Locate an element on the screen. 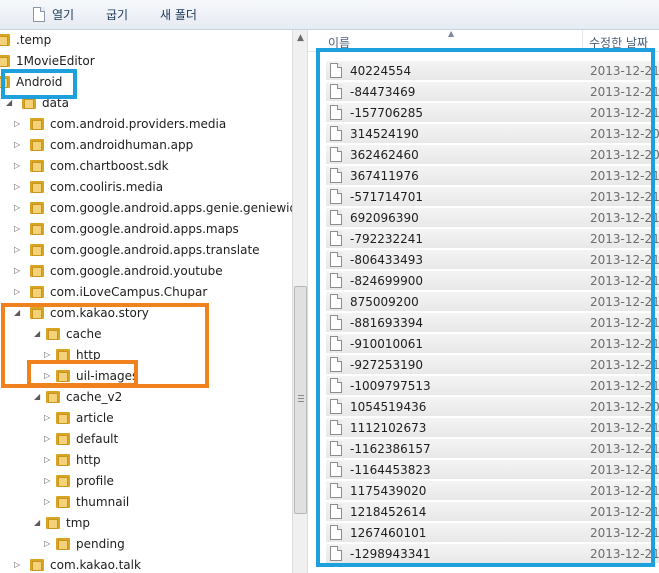 Image resolution: width=659 pixels, height=573 pixels. tree-item-label: article is located at coordinates (95, 418).